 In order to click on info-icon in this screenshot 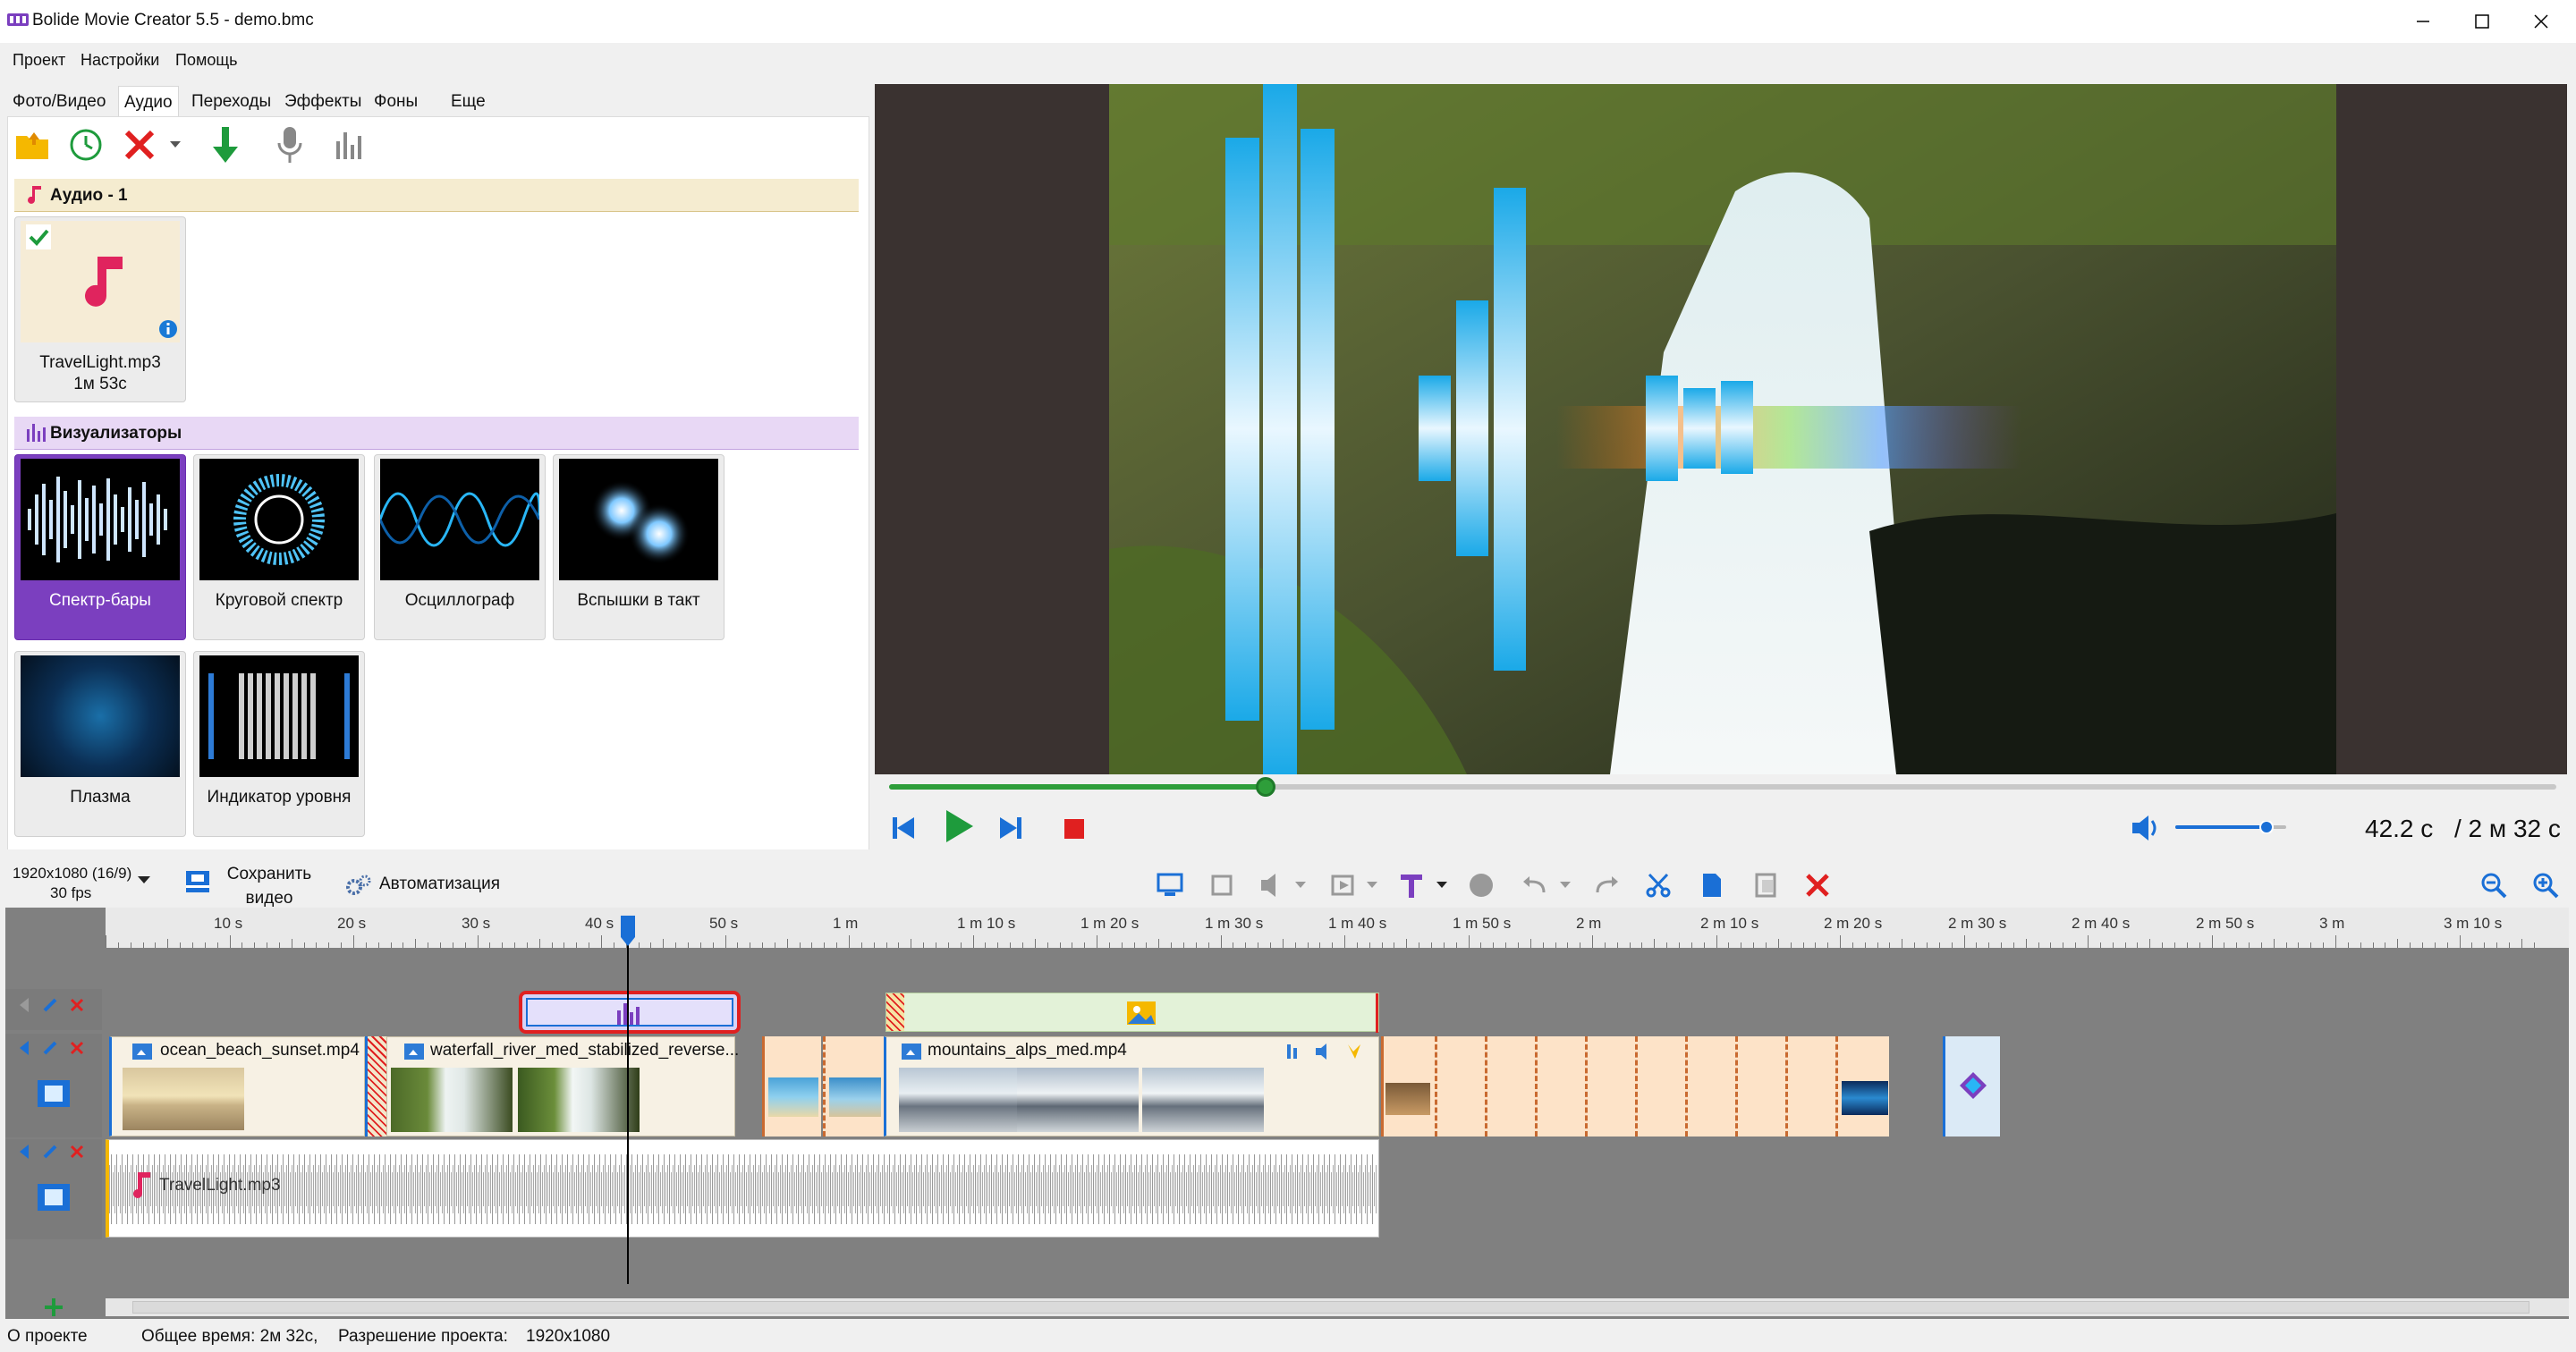, I will do `click(168, 329)`.